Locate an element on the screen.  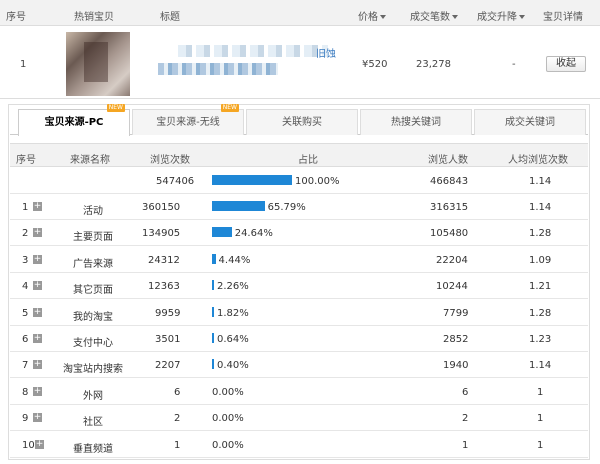
table-row: 10 + 垂直频道 1 0.00% 1 1 is located at coordinates (299, 445).